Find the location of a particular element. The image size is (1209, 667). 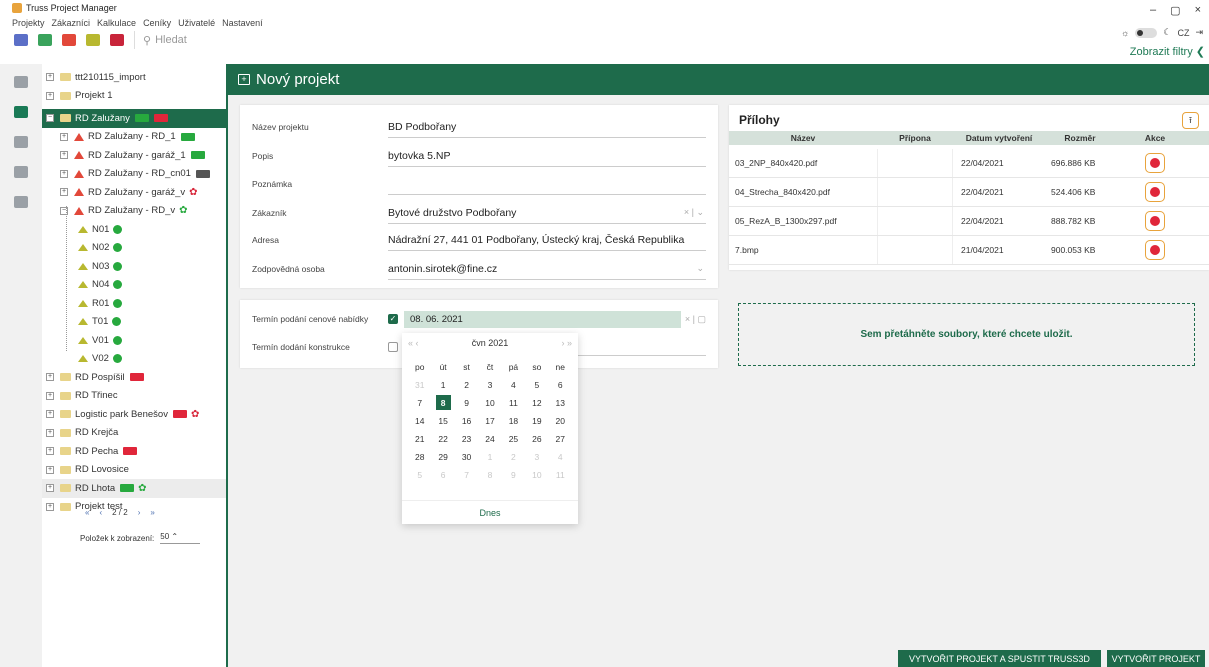

tree-node: + ttt210115_import is located at coordinates (134, 77).